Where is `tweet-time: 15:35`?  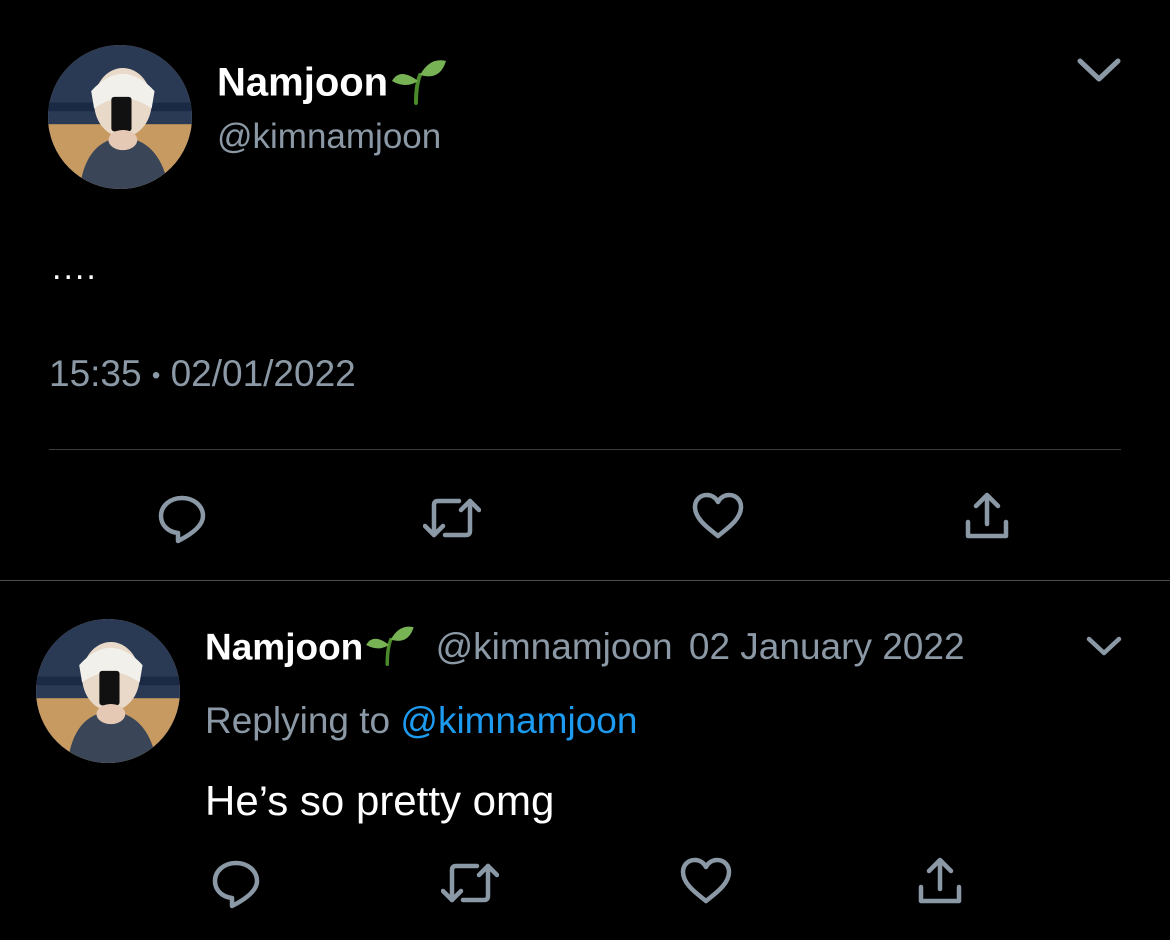 tweet-time: 15:35 is located at coordinates (95, 373).